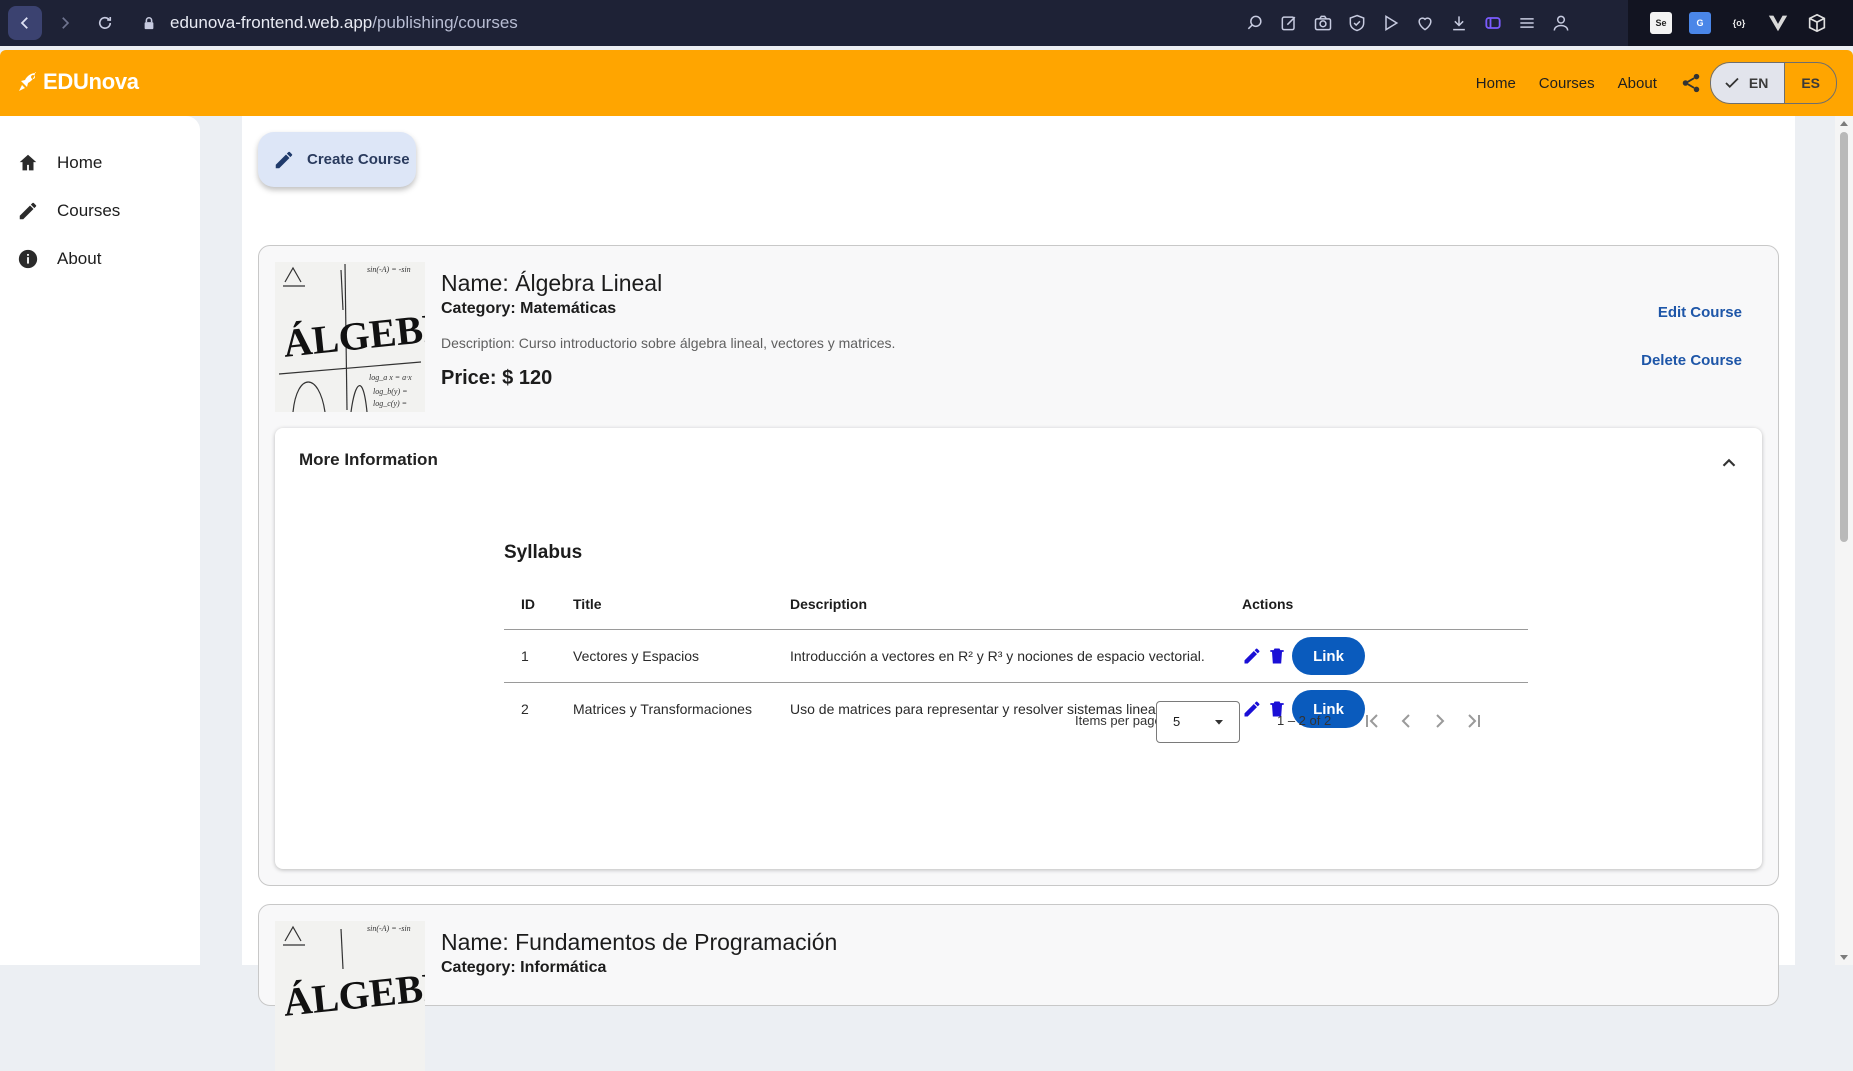 The image size is (1853, 1071). What do you see at coordinates (538, 656) in the screenshot?
I see `row-id: 1` at bounding box center [538, 656].